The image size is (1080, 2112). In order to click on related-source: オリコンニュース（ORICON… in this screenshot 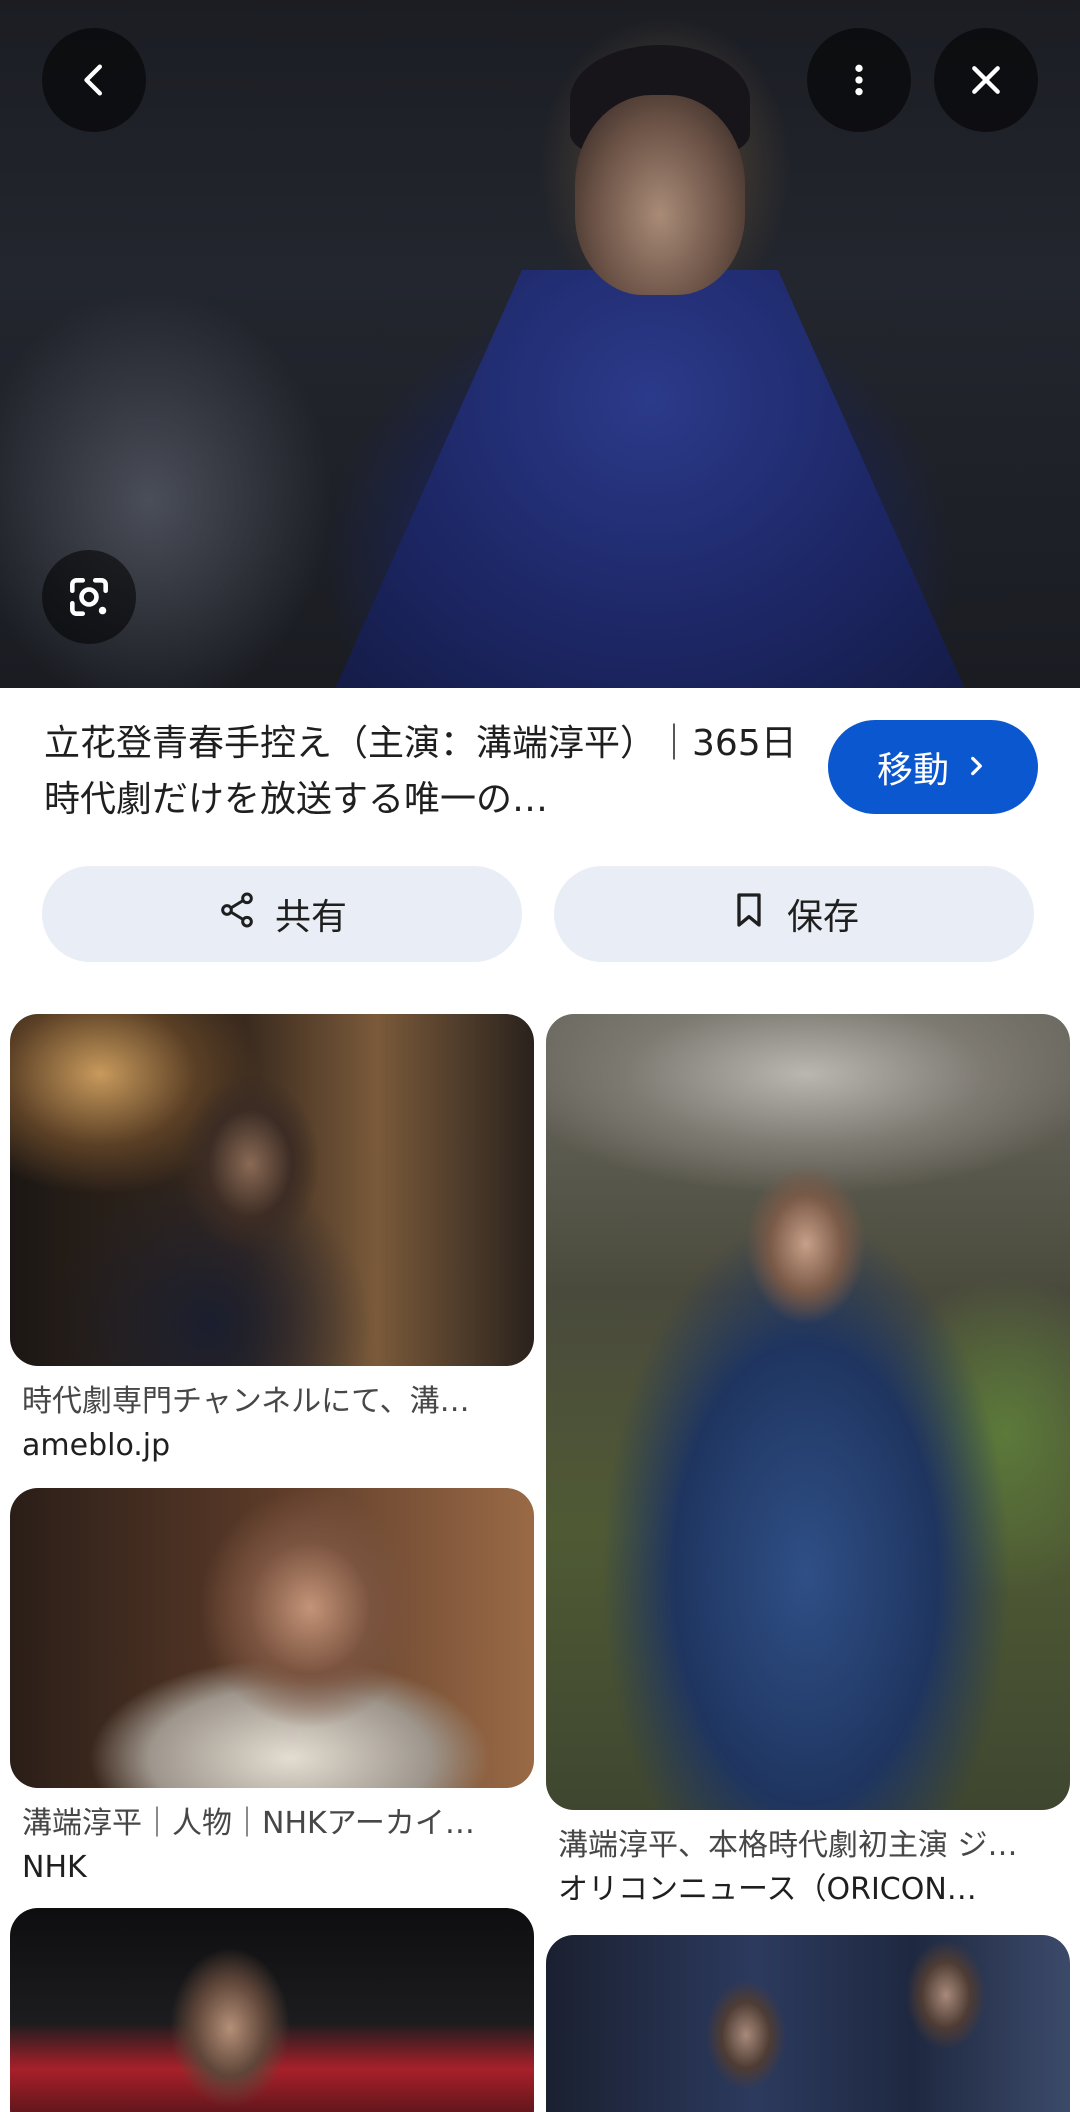, I will do `click(767, 1889)`.